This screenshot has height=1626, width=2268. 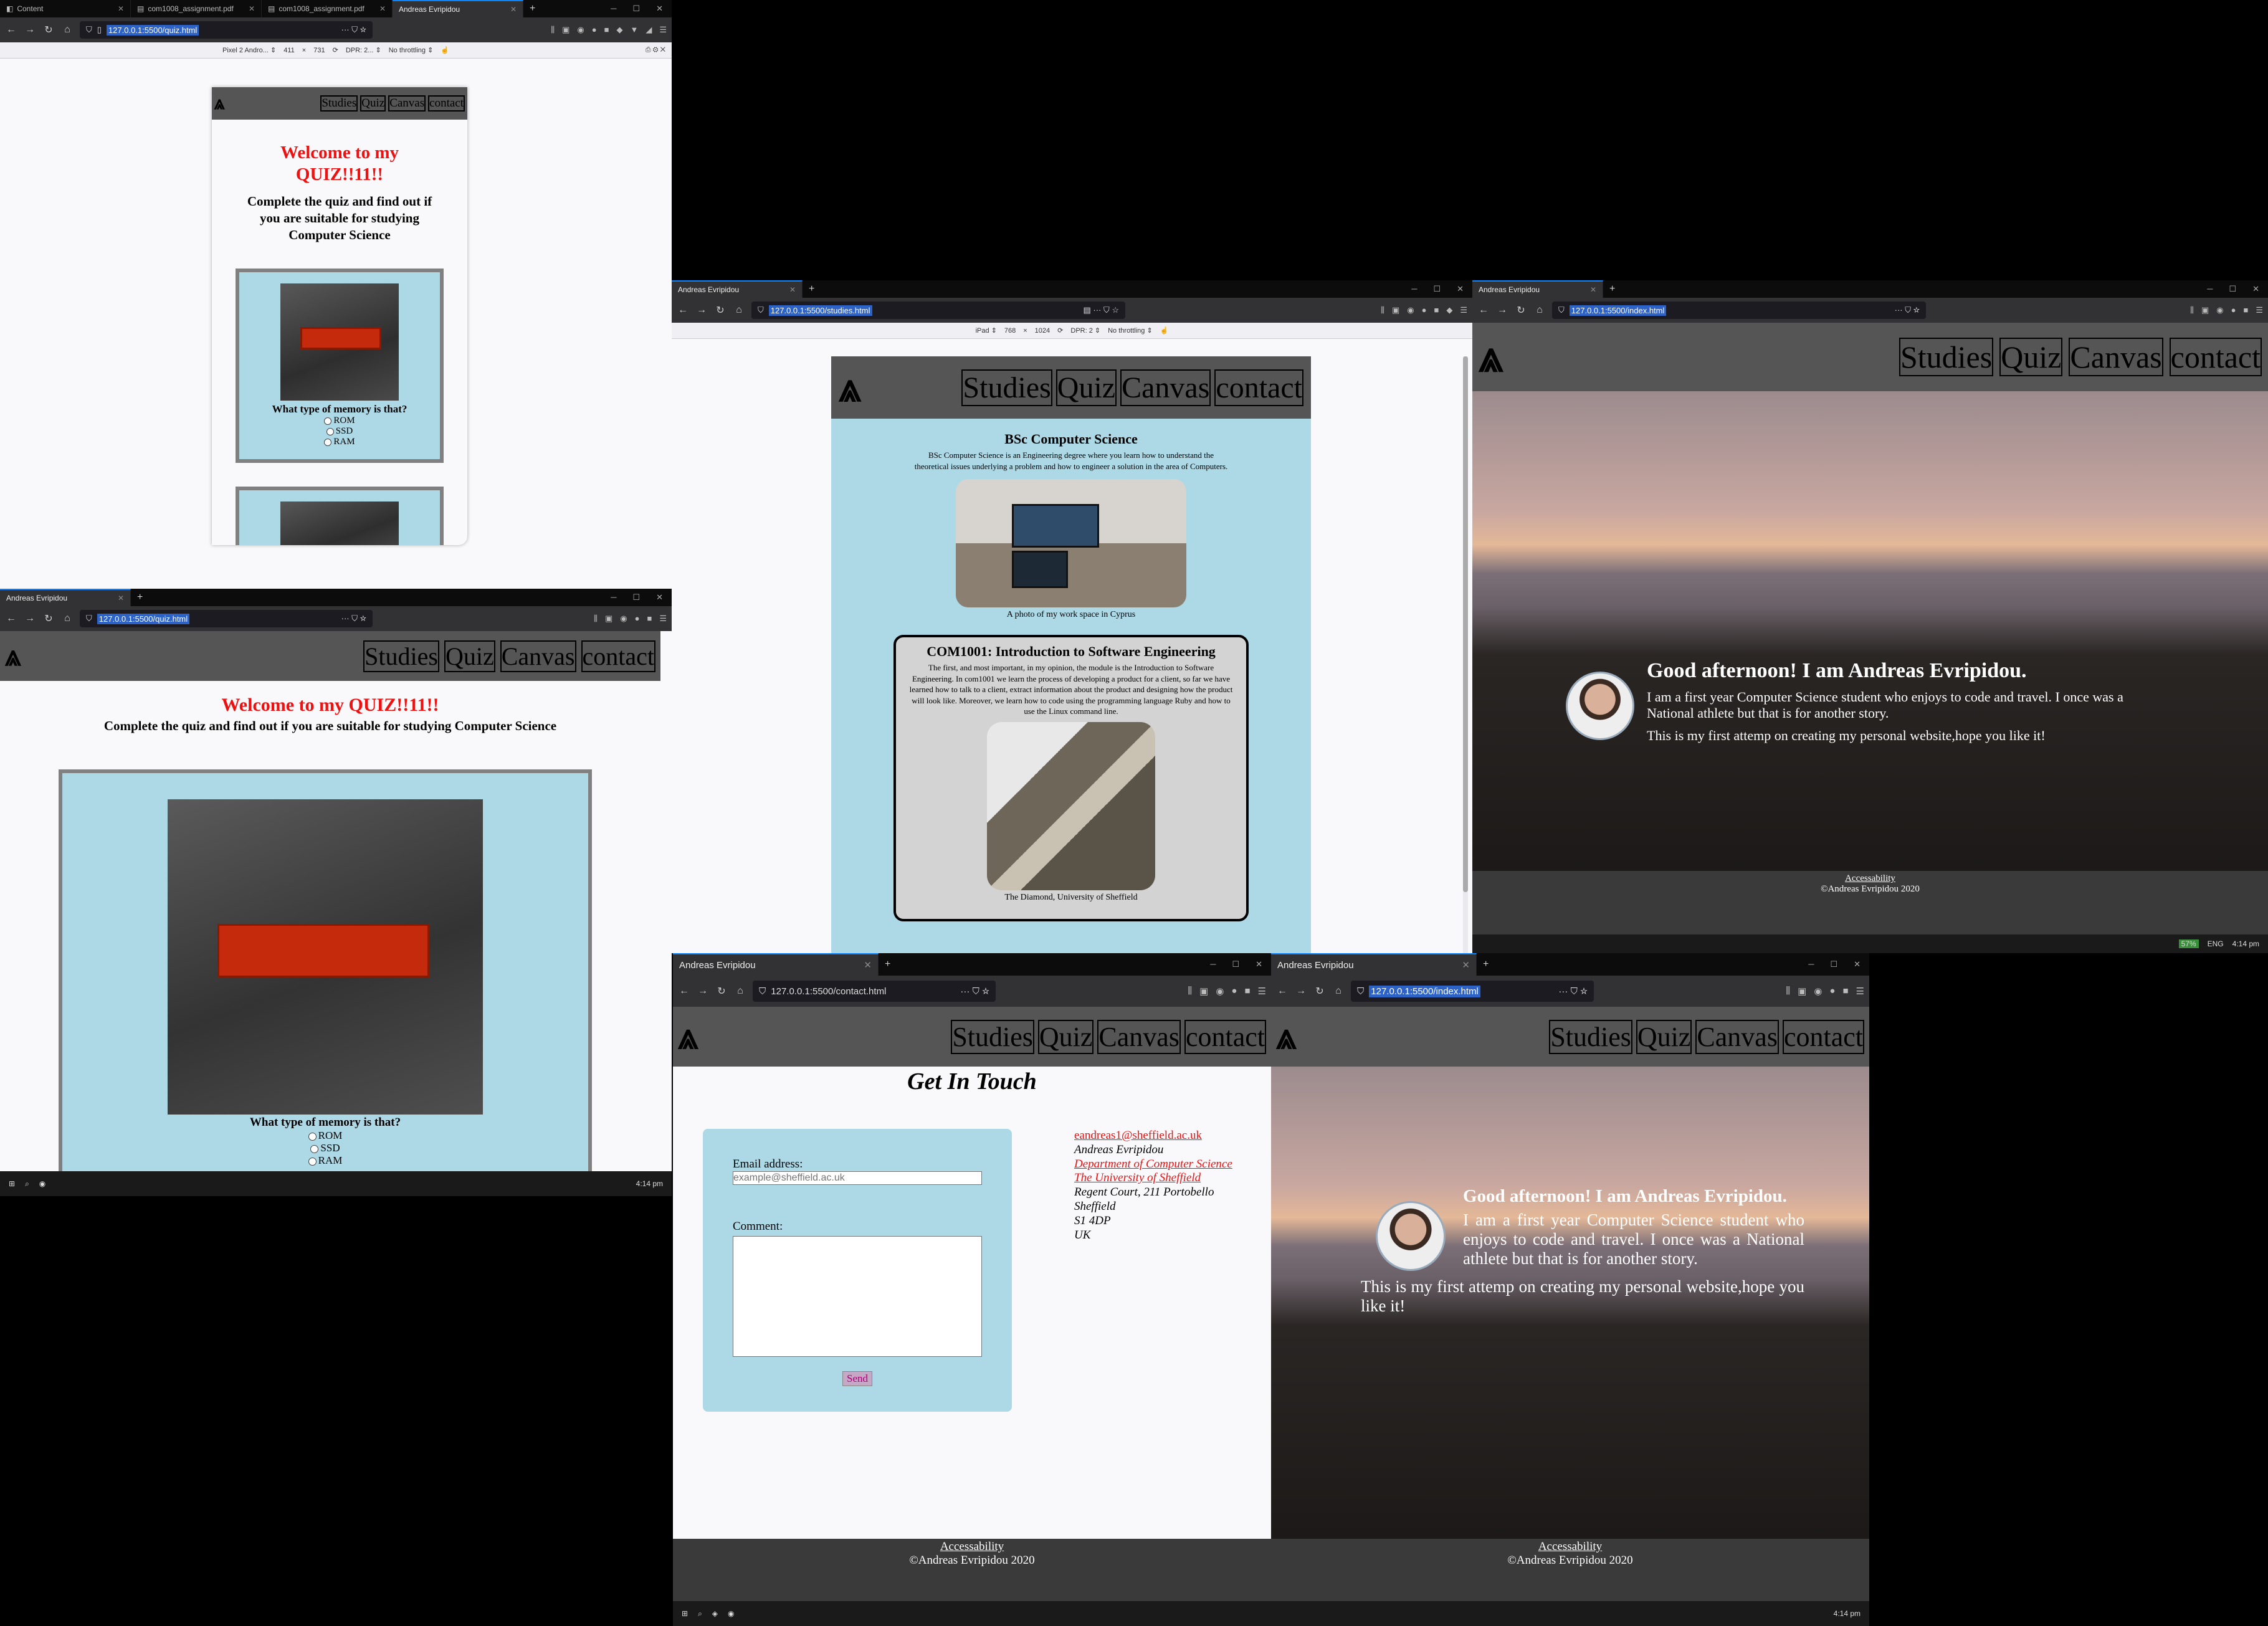 I want to click on option-rom: ROM, so click(x=325, y=1135).